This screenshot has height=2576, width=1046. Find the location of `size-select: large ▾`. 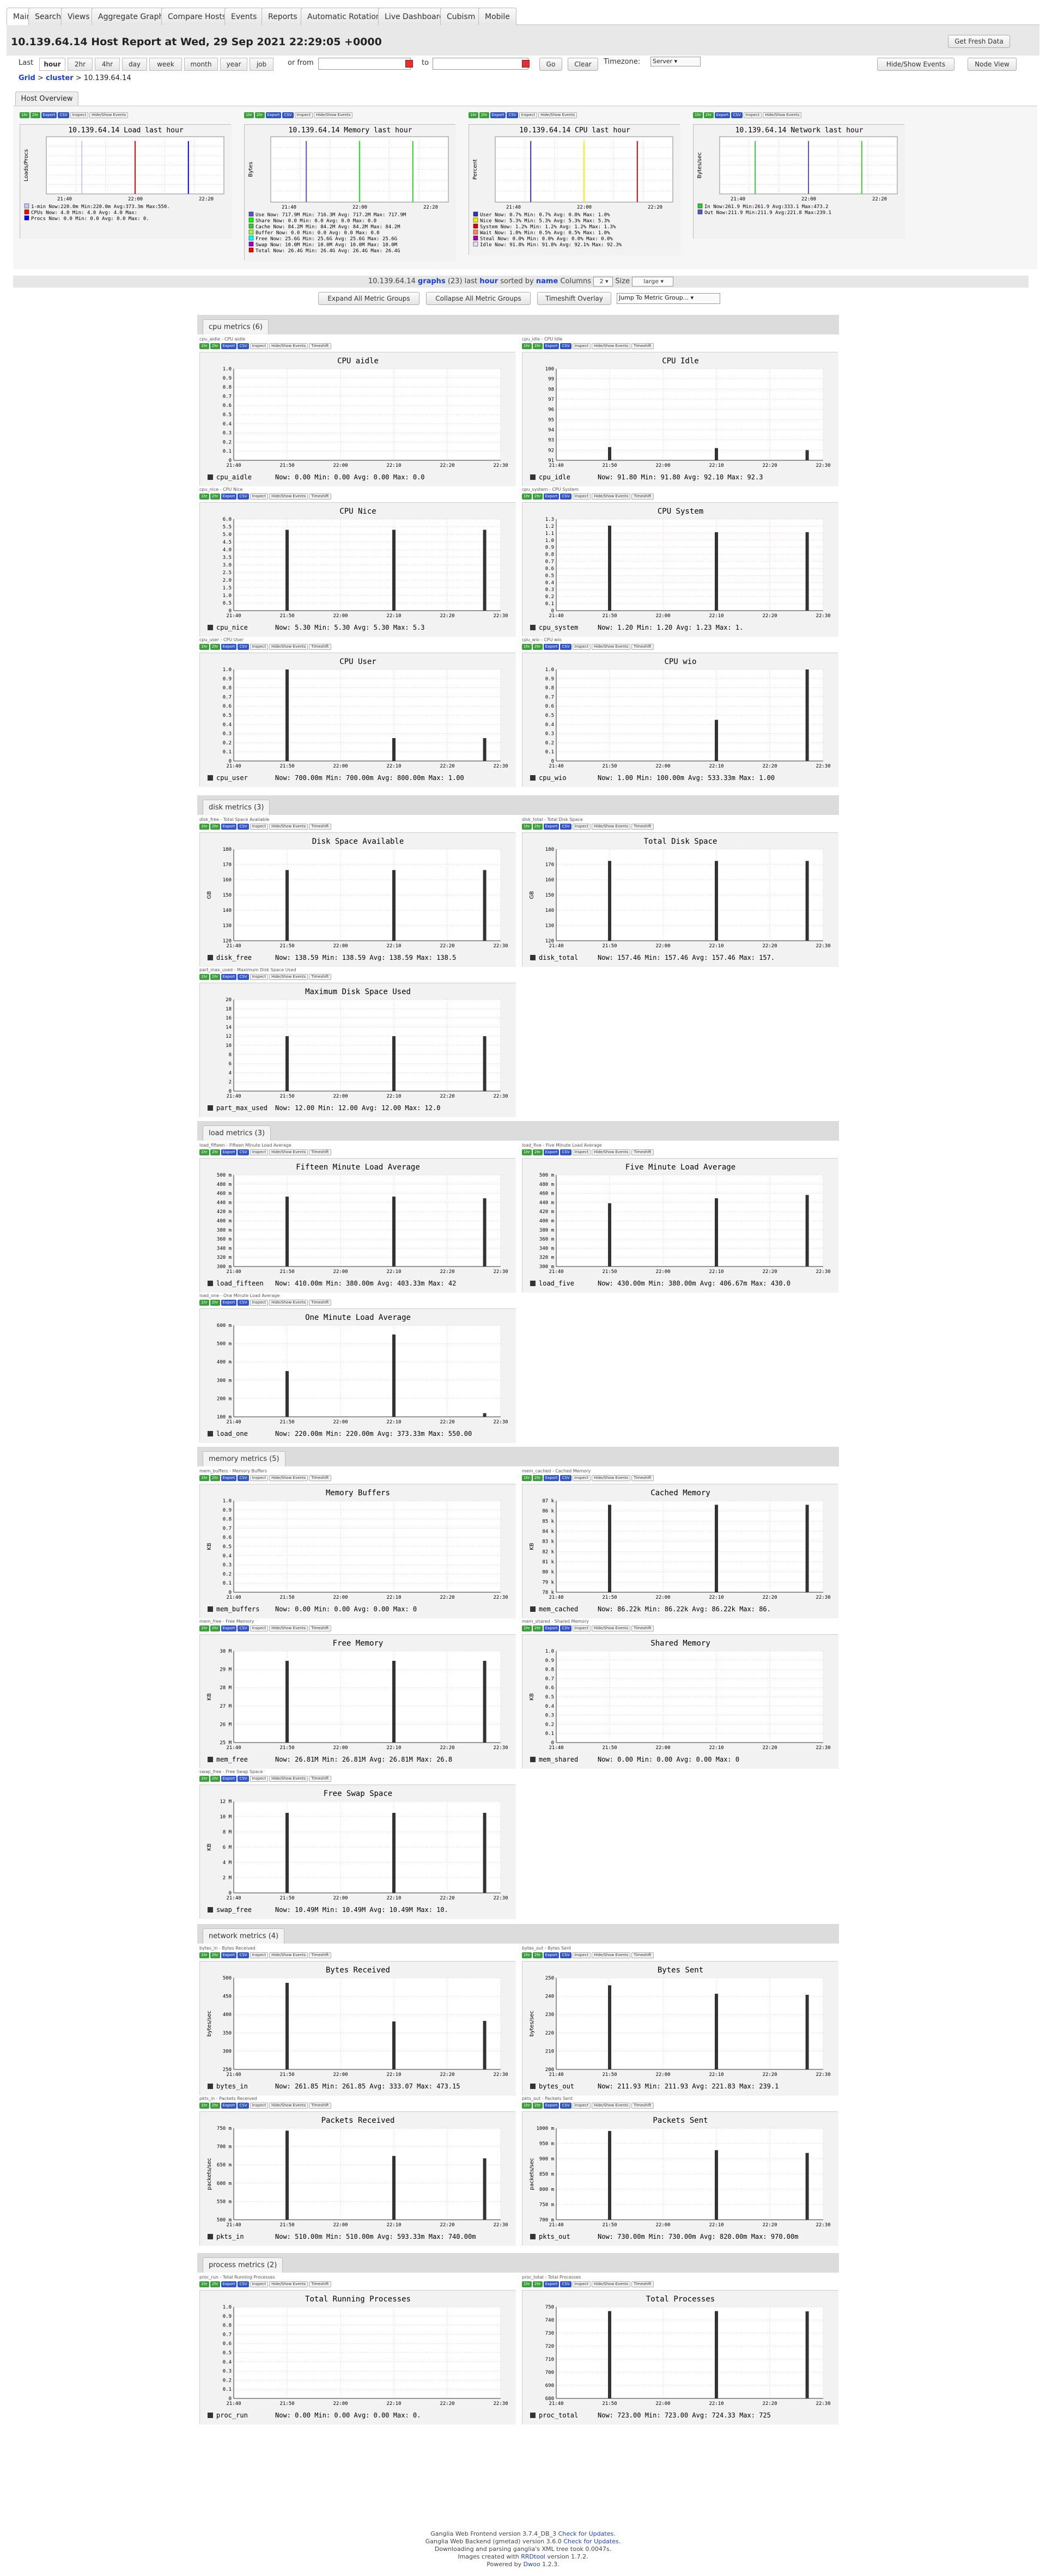

size-select: large ▾ is located at coordinates (653, 282).